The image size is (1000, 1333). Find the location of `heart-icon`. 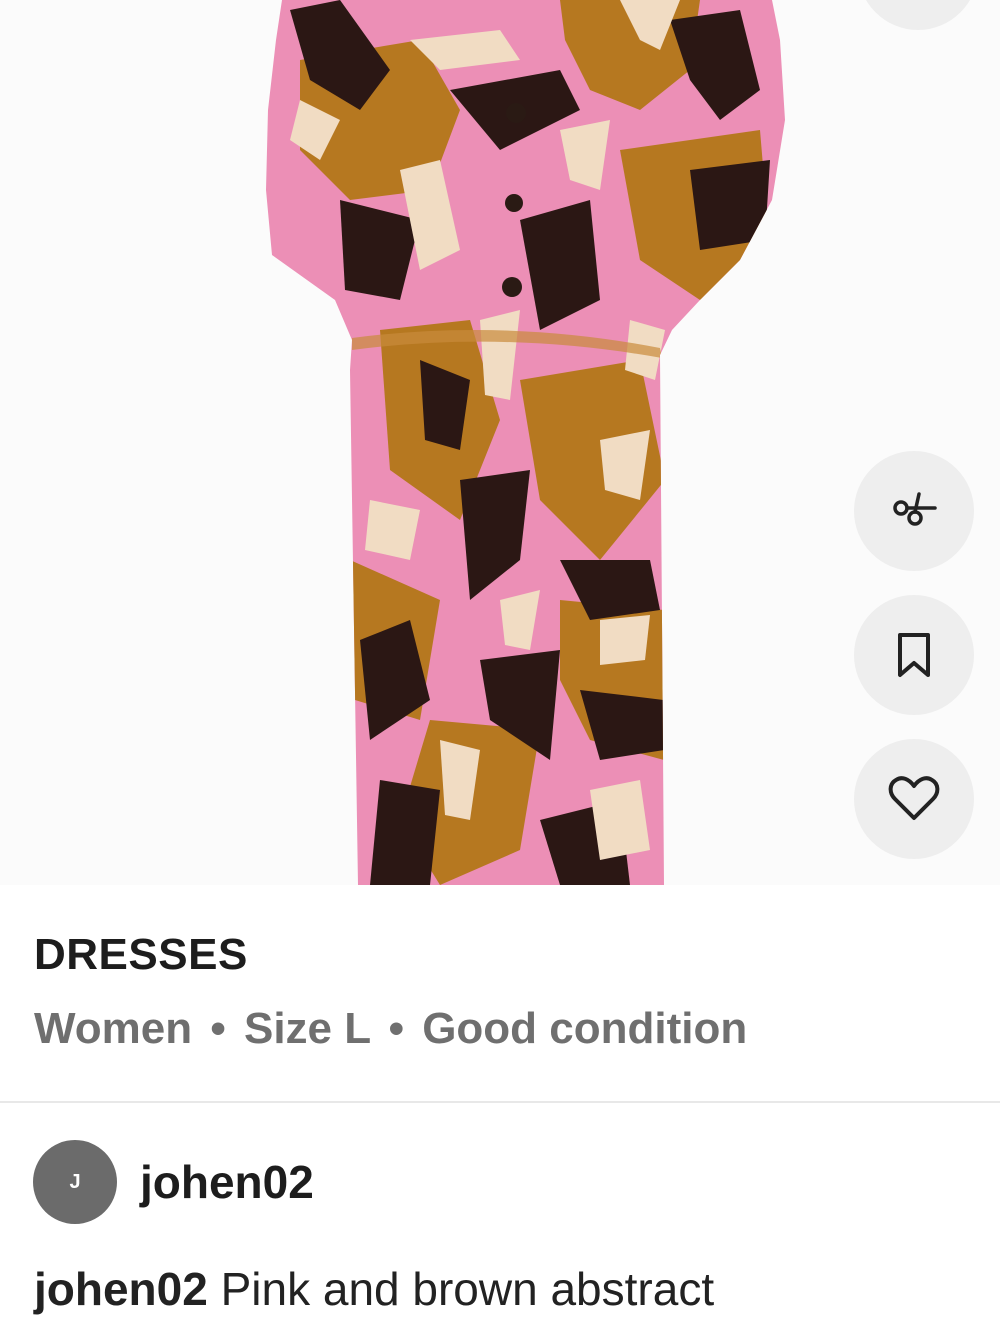

heart-icon is located at coordinates (914, 798).